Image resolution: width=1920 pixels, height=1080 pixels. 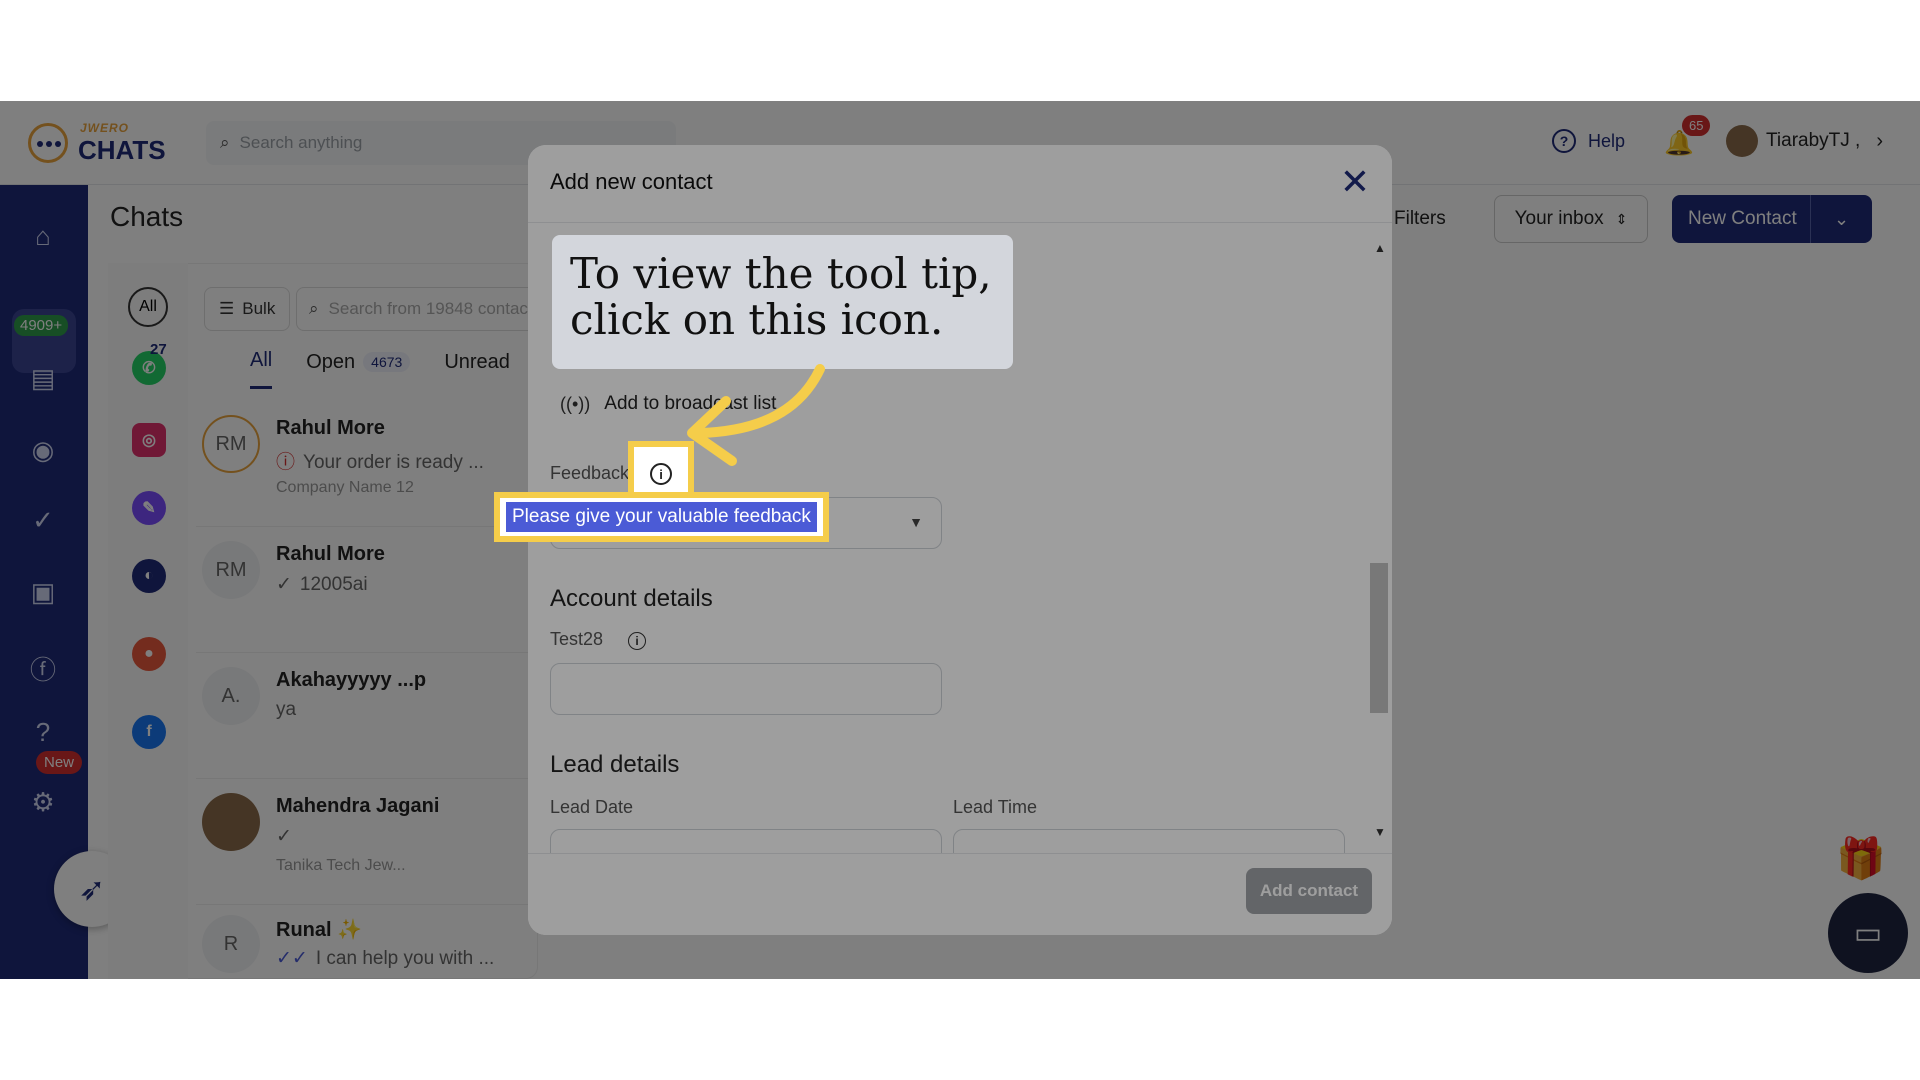 What do you see at coordinates (661, 474) in the screenshot?
I see `info-icon: i` at bounding box center [661, 474].